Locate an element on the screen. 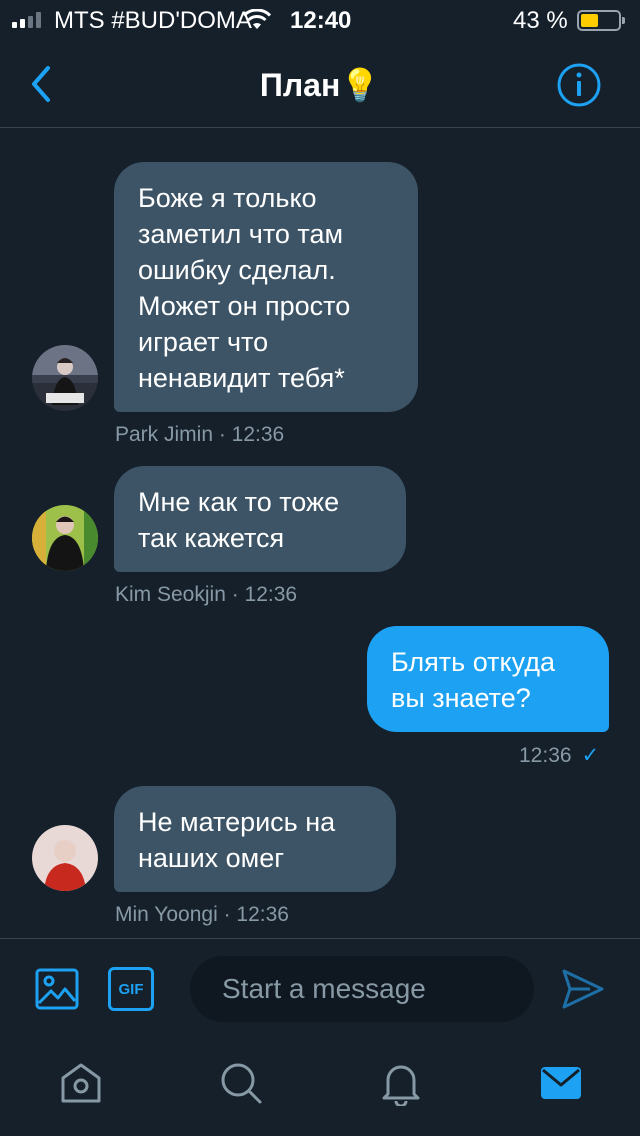 This screenshot has width=640, height=1136. message-line: Не матерись на is located at coordinates (237, 822).